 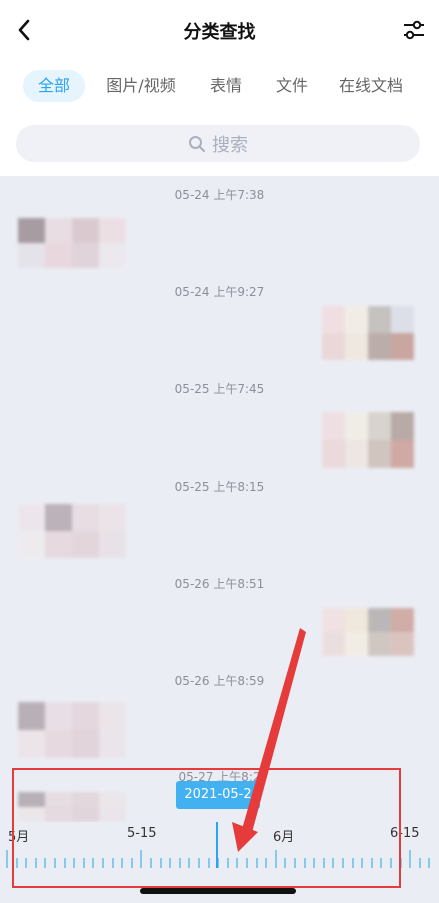 I want to click on tab-files: 文件, so click(x=292, y=86).